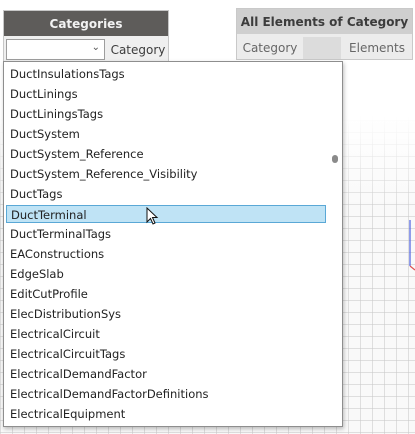 This screenshot has height=434, width=415. What do you see at coordinates (96, 47) in the screenshot?
I see `chevron-down-icon: ⌄` at bounding box center [96, 47].